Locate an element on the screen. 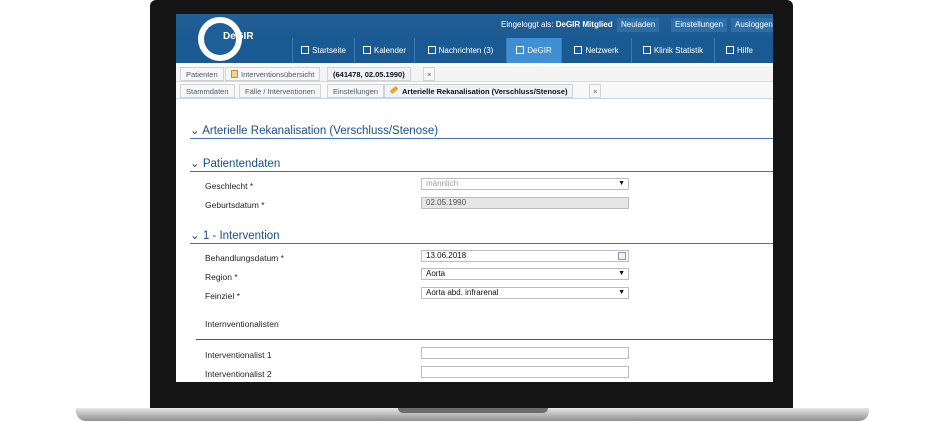 This screenshot has height=421, width=945. nav-kalender: Kalender is located at coordinates (384, 50).